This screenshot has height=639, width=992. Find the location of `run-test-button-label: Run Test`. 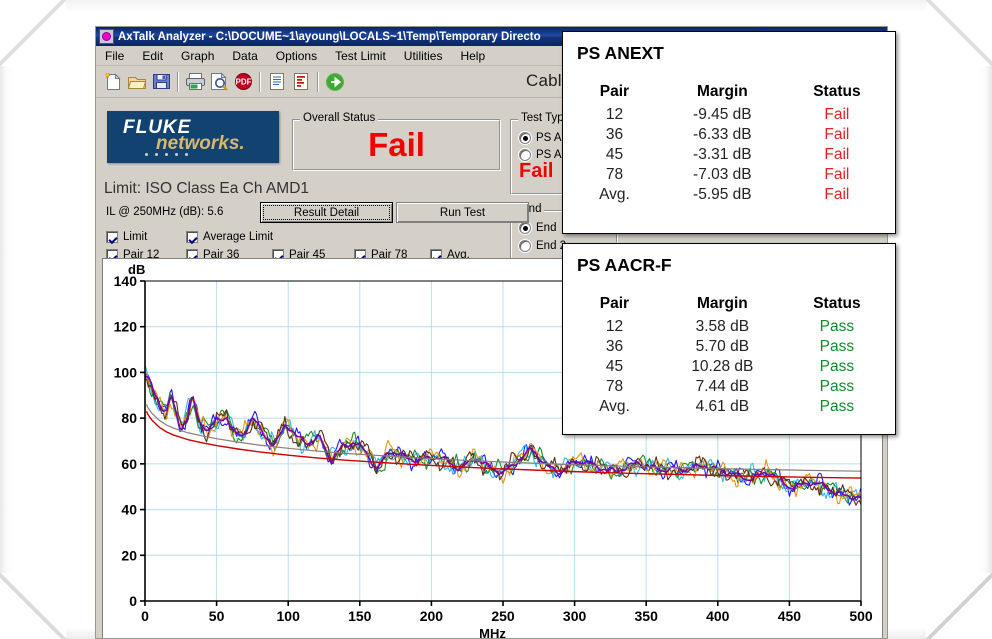

run-test-button-label: Run Test is located at coordinates (462, 212).